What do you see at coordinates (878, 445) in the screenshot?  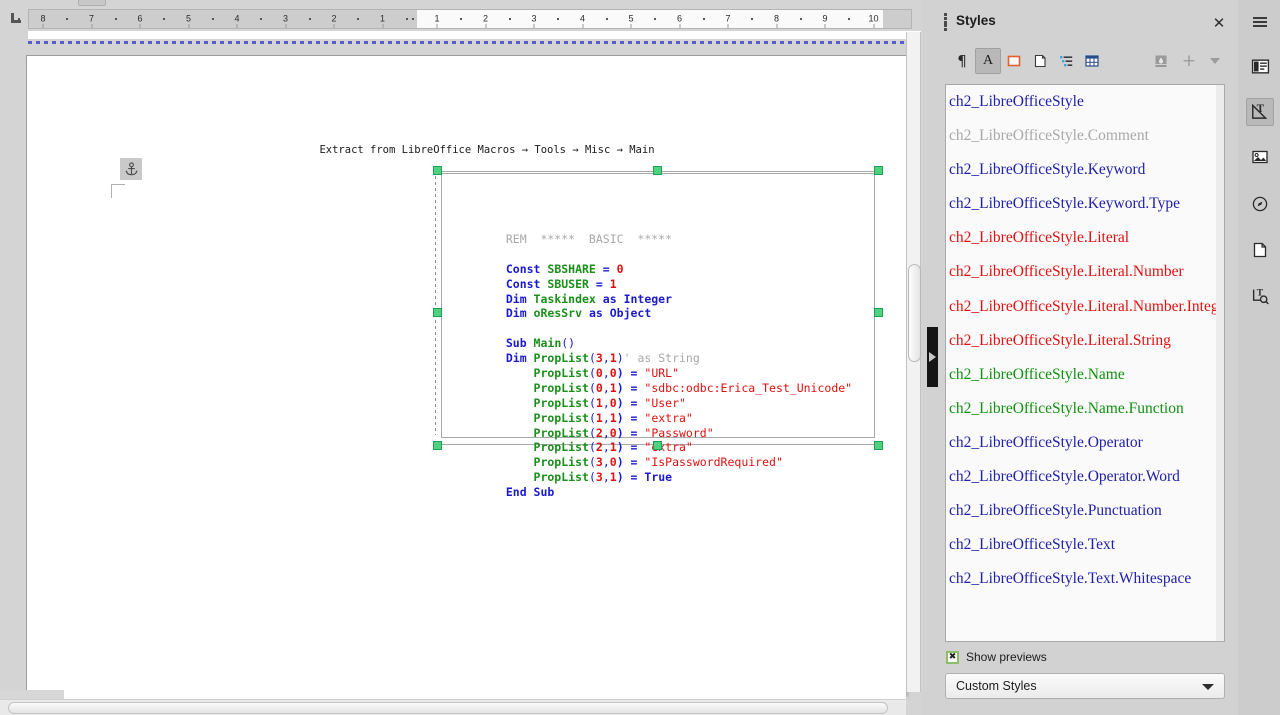 I see `resize-handle-bottom-right` at bounding box center [878, 445].